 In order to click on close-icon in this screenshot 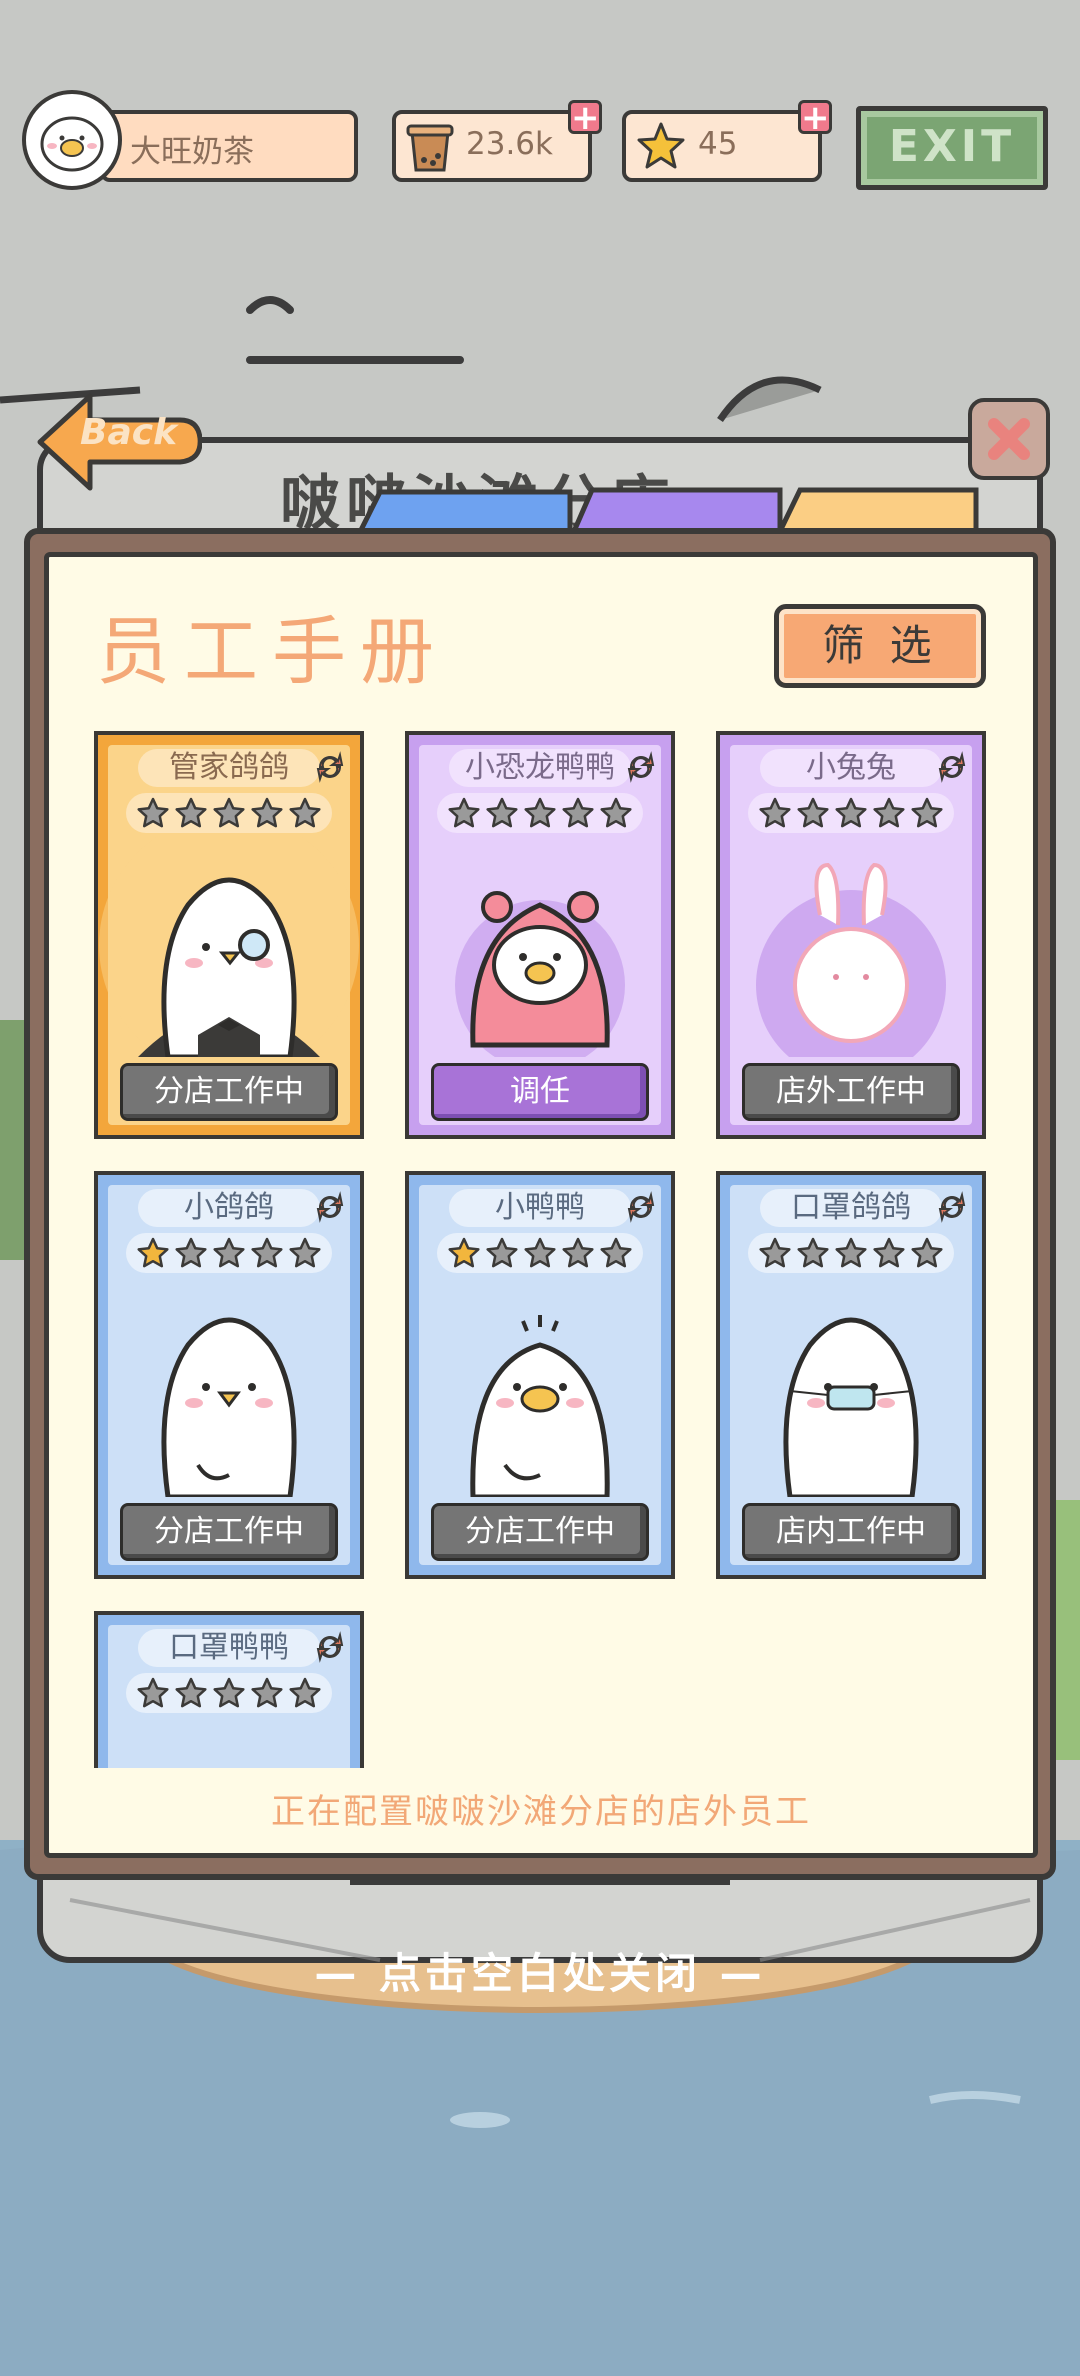, I will do `click(1009, 439)`.